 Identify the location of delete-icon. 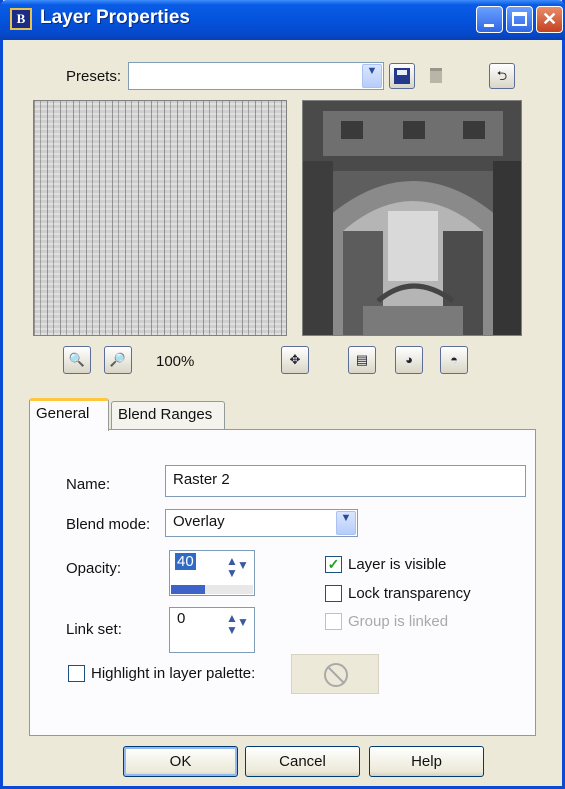
(436, 75).